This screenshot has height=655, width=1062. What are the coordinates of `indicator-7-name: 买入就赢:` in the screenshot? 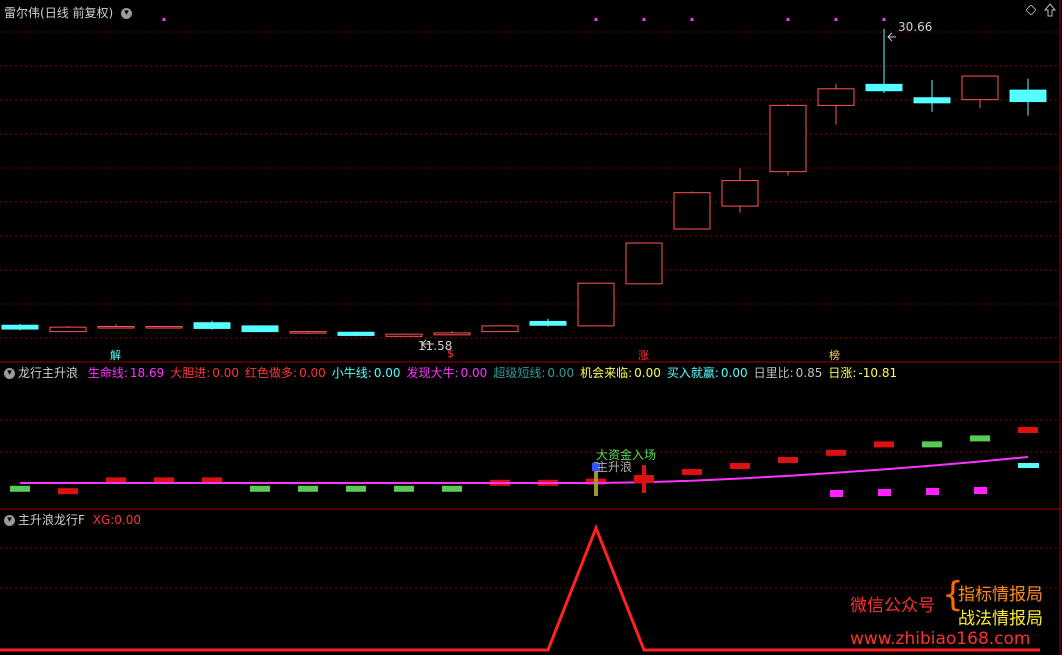 It's located at (692, 373).